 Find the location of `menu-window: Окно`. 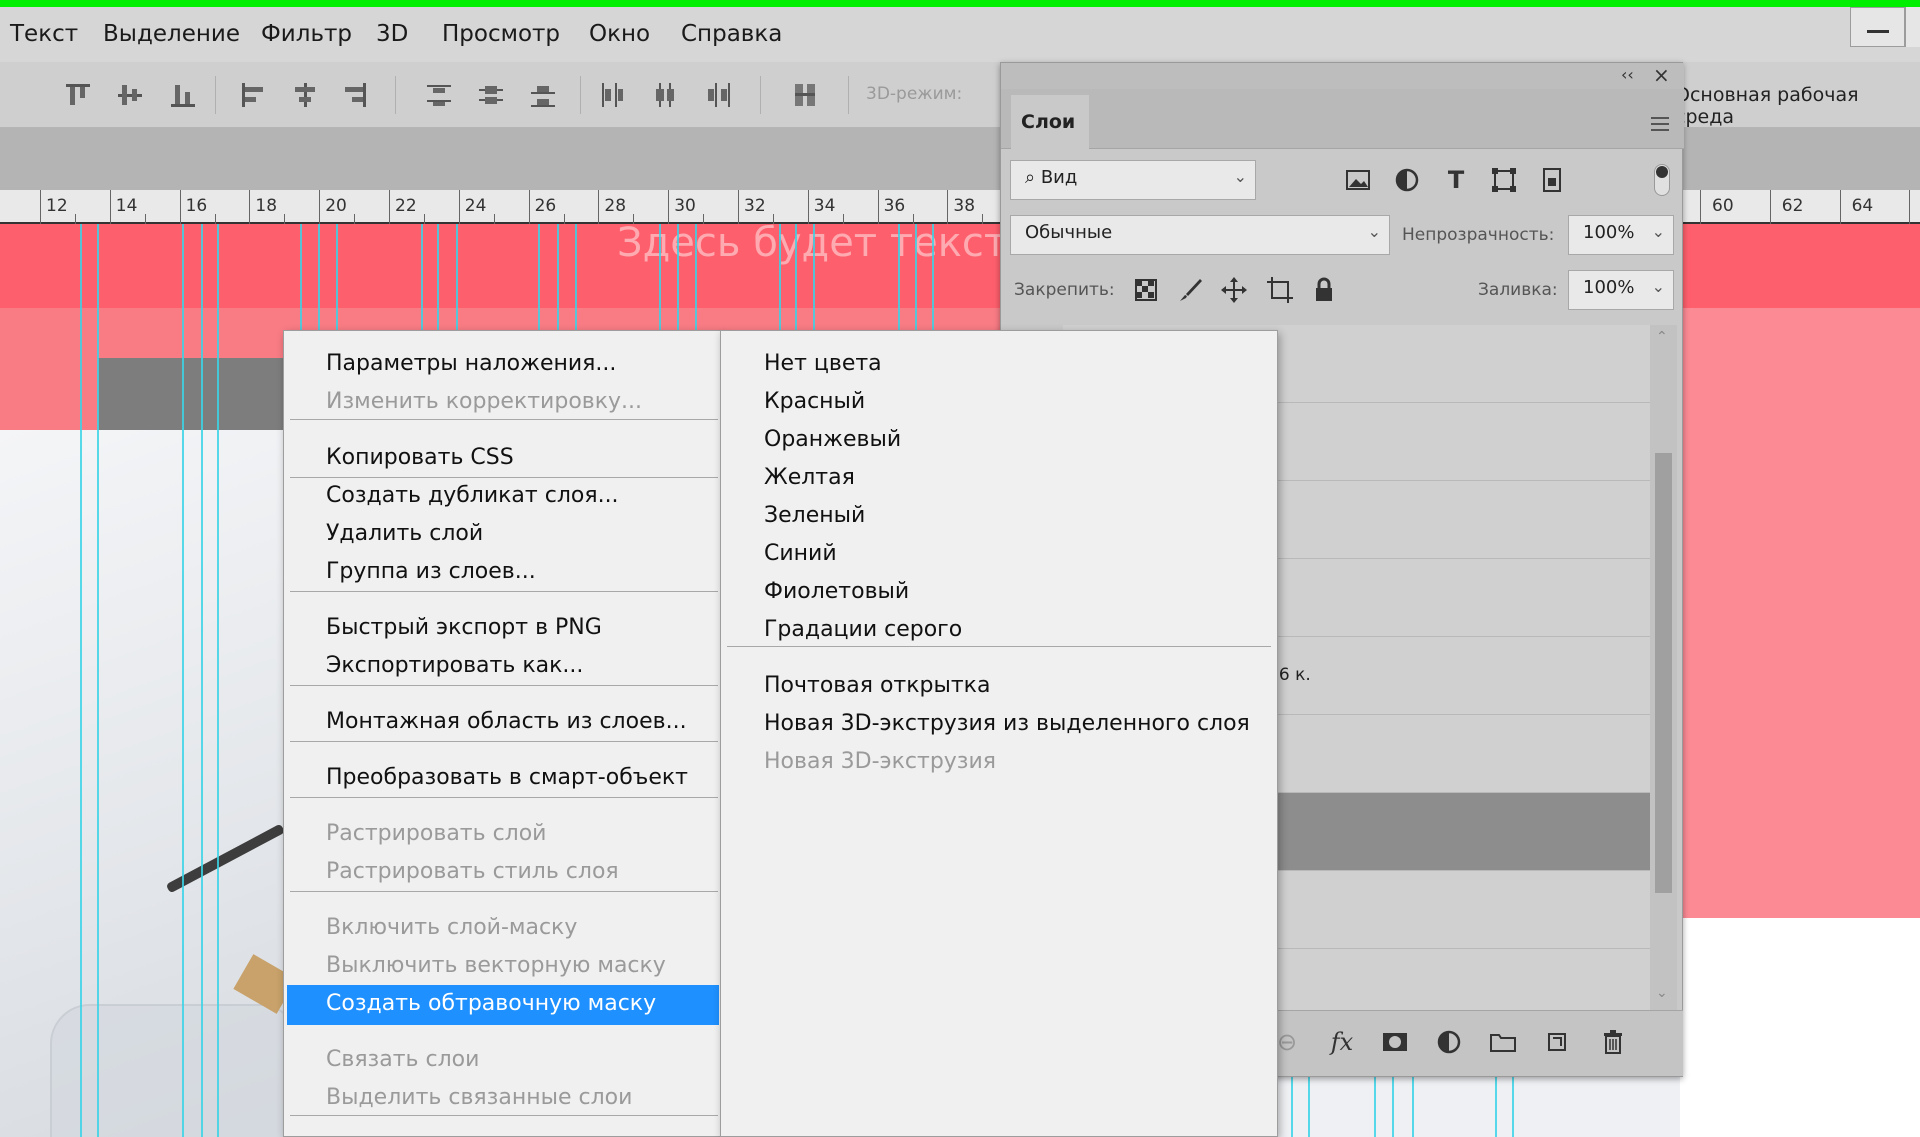

menu-window: Окно is located at coordinates (619, 34).